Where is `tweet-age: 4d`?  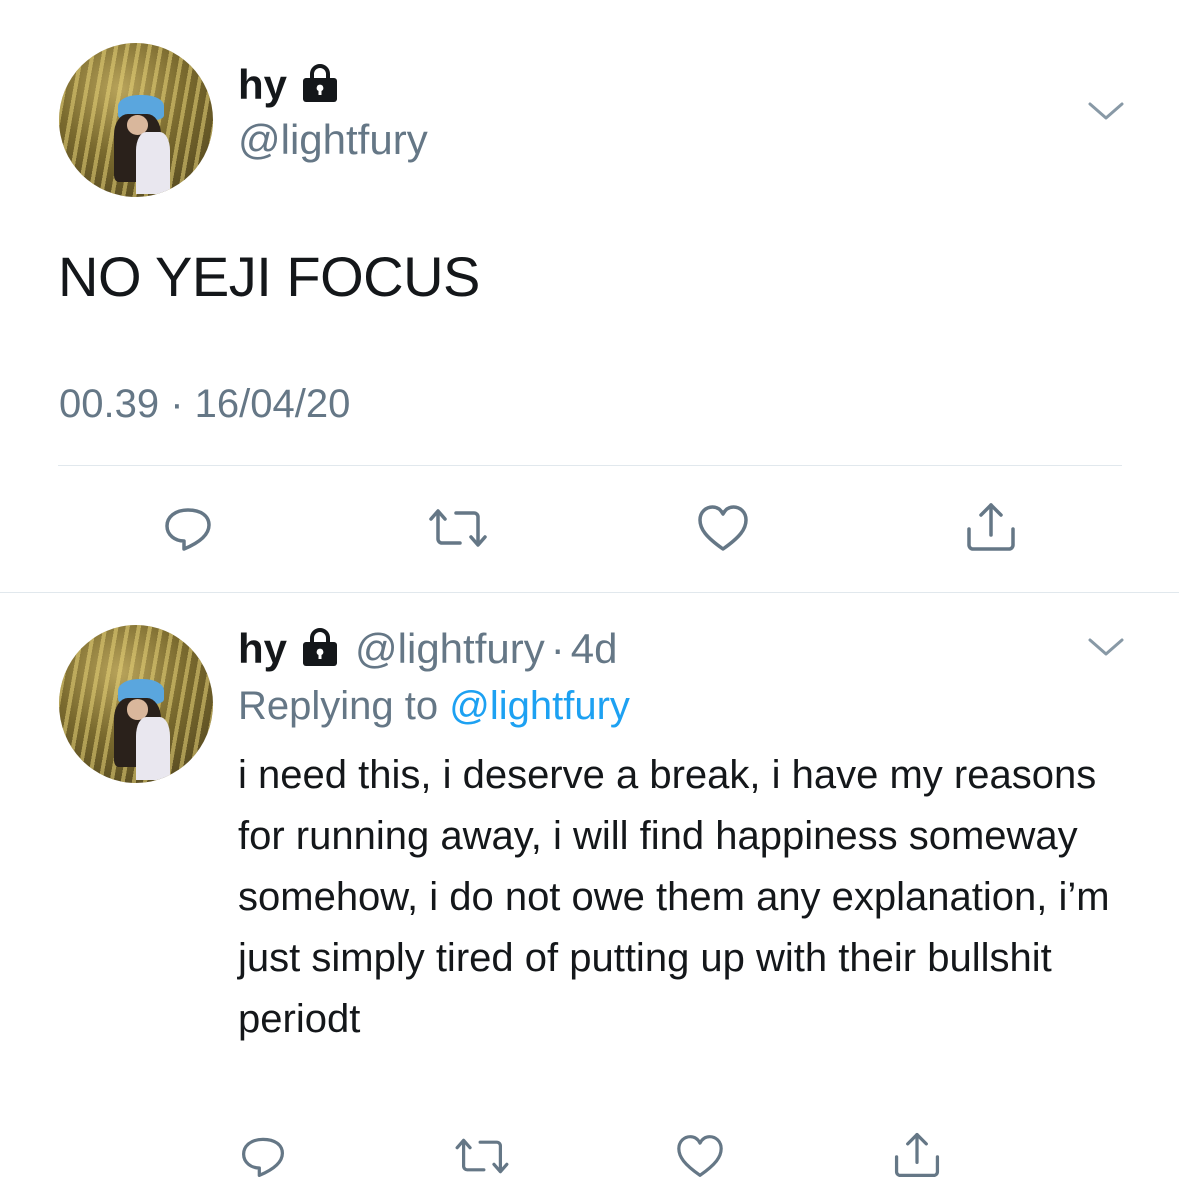 tweet-age: 4d is located at coordinates (594, 649).